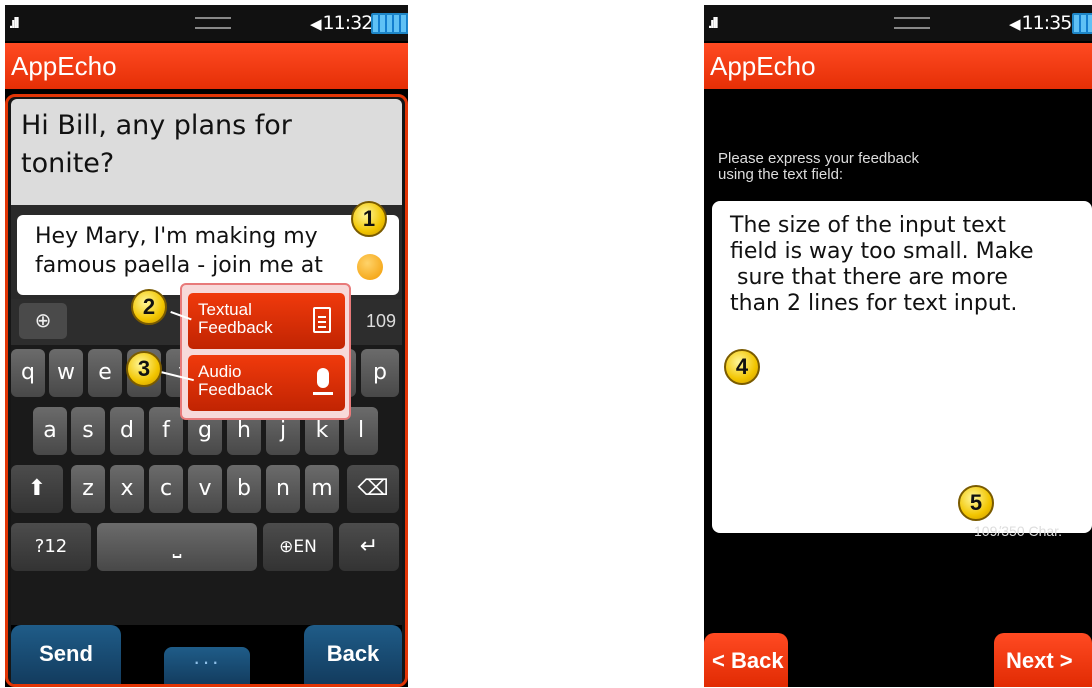 This screenshot has width=1092, height=688. I want to click on feedback-line: than 2 lines for text input., so click(874, 303).